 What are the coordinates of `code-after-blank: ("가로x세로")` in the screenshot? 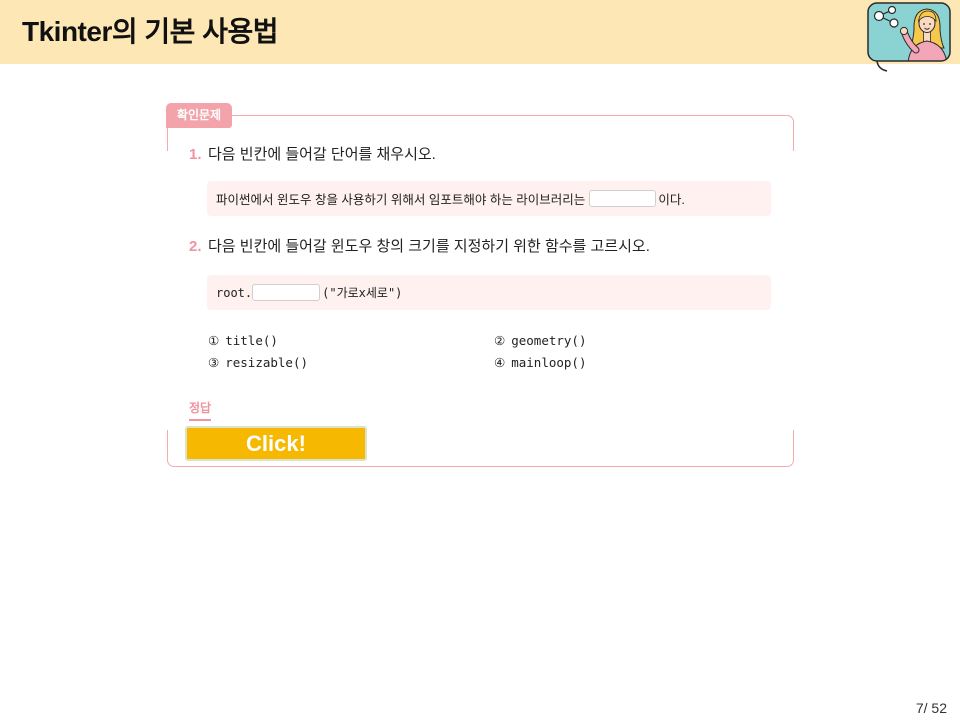 It's located at (362, 293).